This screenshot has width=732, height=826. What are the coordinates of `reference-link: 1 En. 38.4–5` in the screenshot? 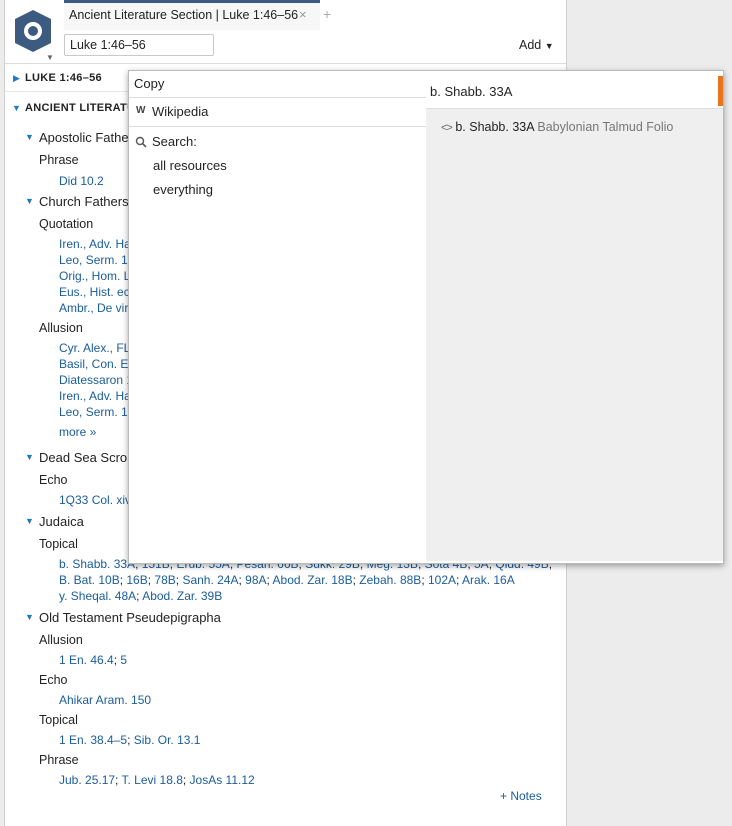 It's located at (93, 740).